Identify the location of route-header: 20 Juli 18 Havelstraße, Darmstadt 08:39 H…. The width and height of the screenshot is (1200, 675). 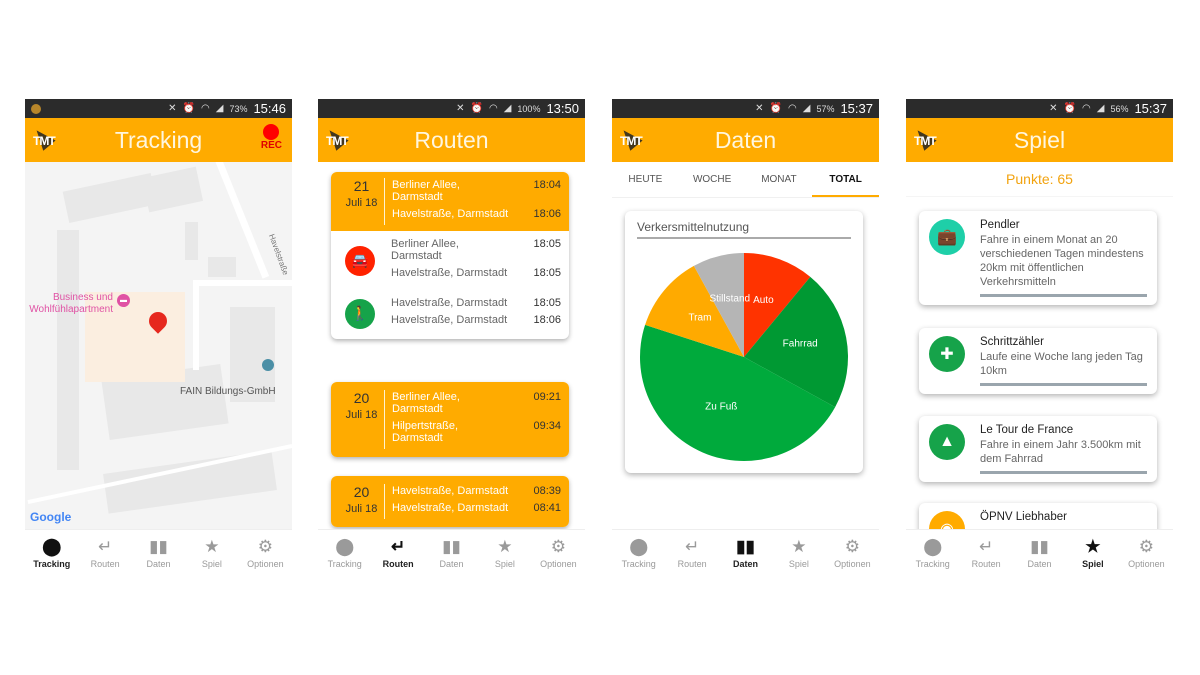
(450, 501).